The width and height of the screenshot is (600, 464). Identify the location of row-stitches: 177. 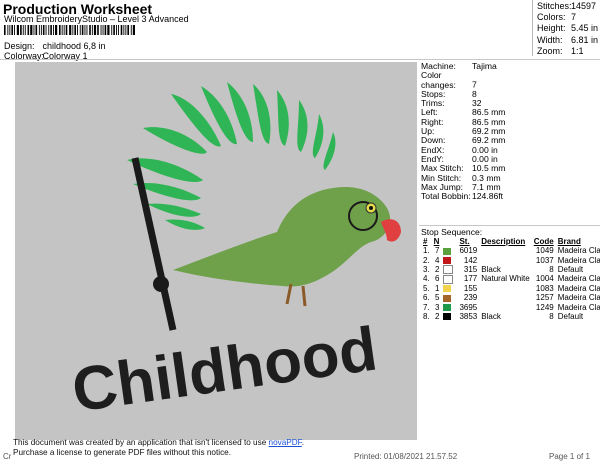
(470, 279).